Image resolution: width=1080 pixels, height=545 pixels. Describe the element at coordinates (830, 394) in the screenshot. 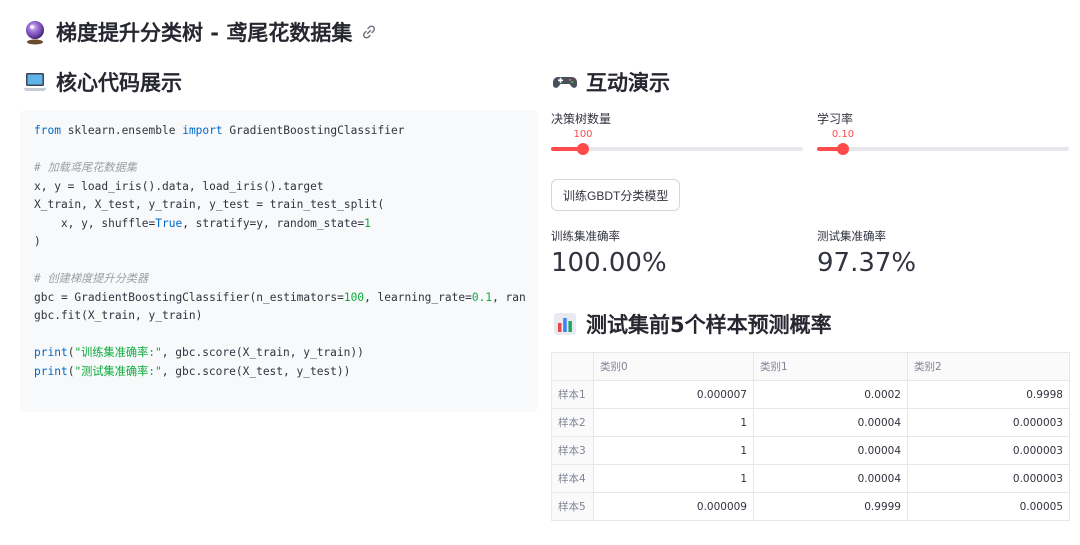

I see `table-cell: 0.0002` at that location.